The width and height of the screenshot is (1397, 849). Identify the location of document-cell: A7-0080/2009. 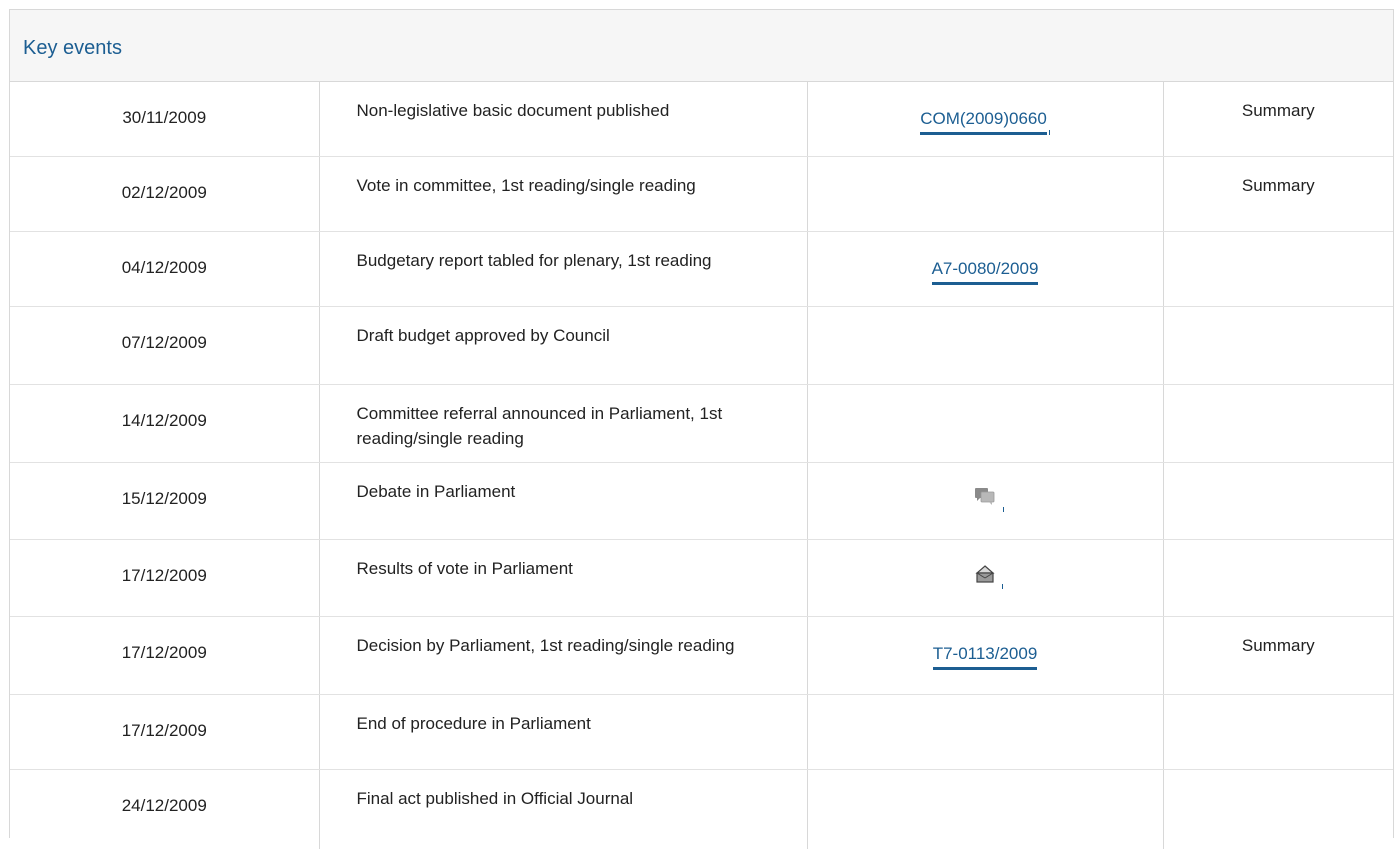
(985, 269).